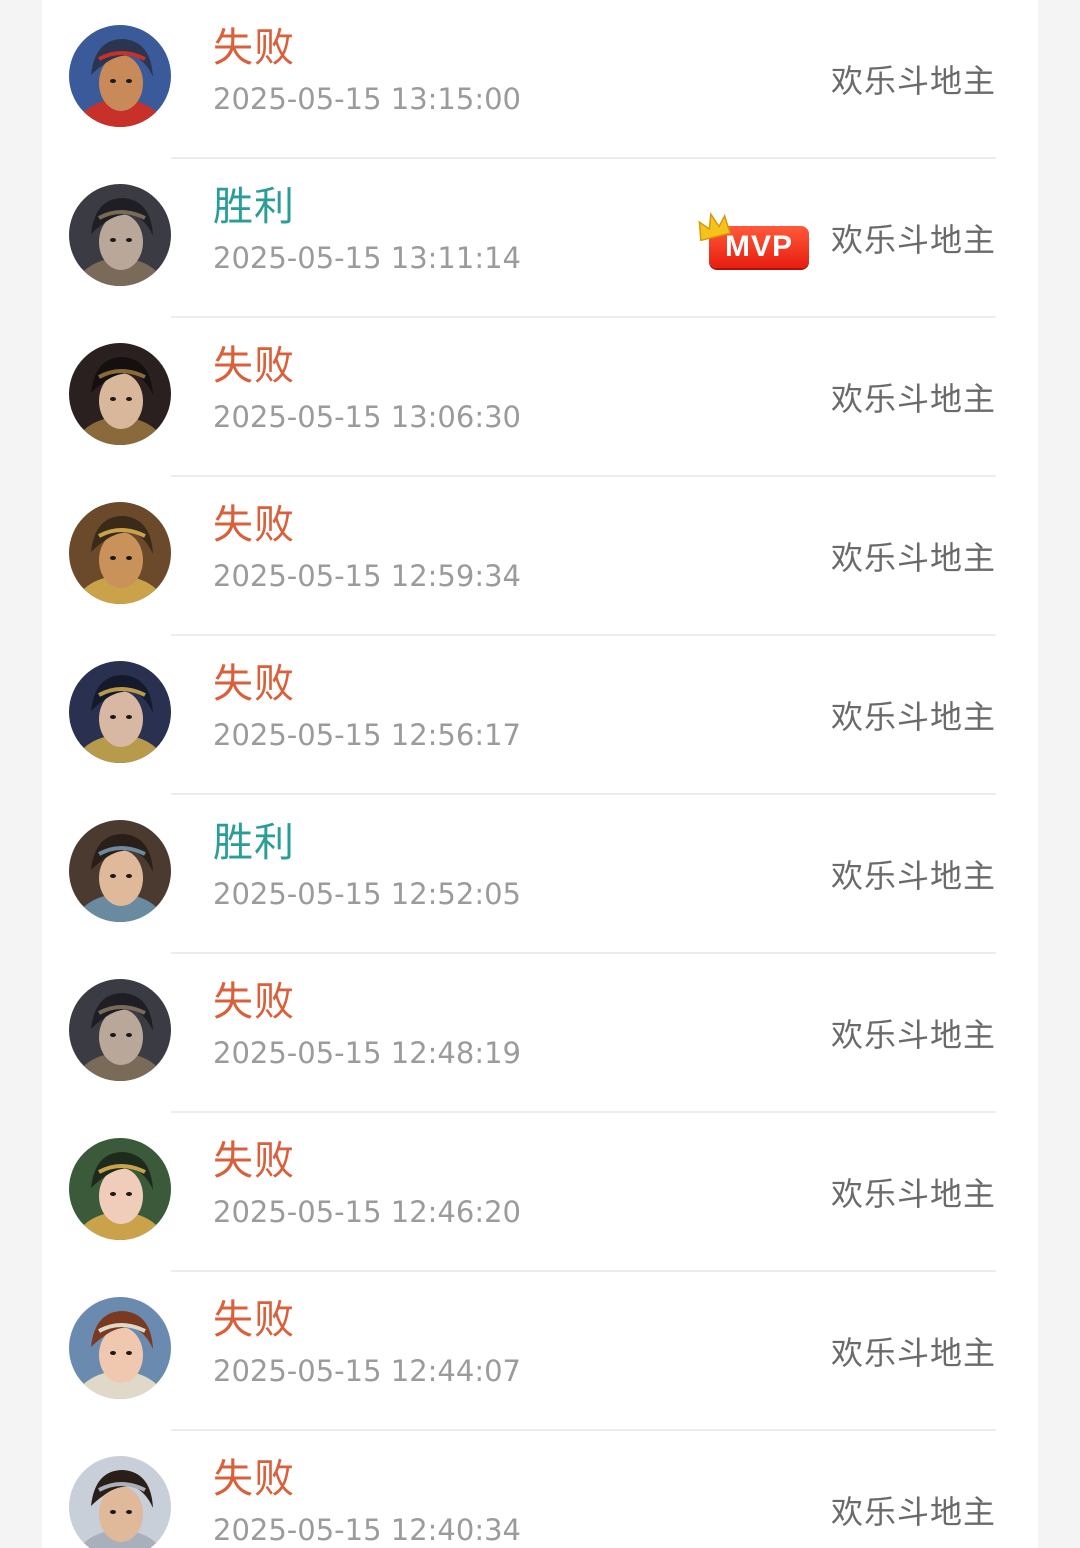 This screenshot has height=1548, width=1080. What do you see at coordinates (367, 1530) in the screenshot?
I see `match-time: 2025-05-15 12:40:34` at bounding box center [367, 1530].